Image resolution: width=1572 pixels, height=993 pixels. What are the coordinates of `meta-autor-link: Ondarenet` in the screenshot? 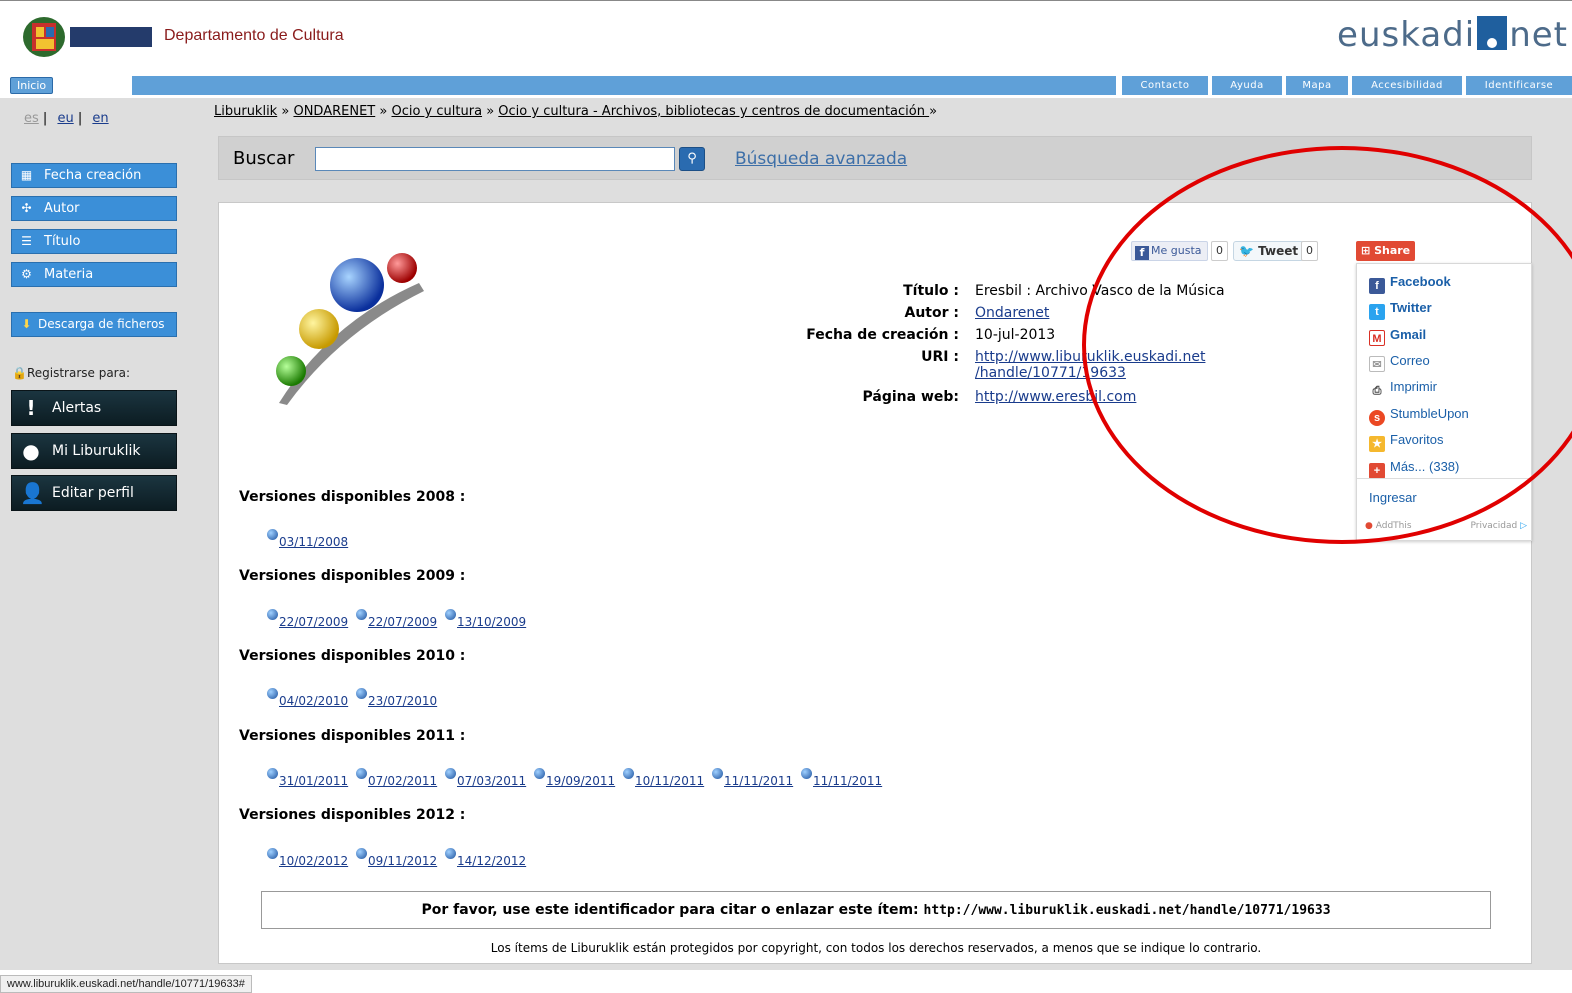 It's located at (1012, 313).